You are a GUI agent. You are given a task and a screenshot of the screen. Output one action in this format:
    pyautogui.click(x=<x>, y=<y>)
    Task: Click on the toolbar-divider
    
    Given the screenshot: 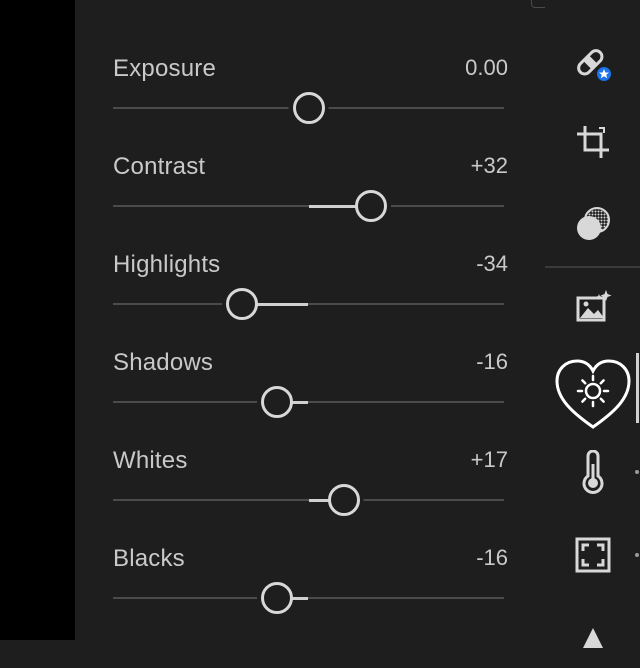 What is the action you would take?
    pyautogui.click(x=592, y=267)
    